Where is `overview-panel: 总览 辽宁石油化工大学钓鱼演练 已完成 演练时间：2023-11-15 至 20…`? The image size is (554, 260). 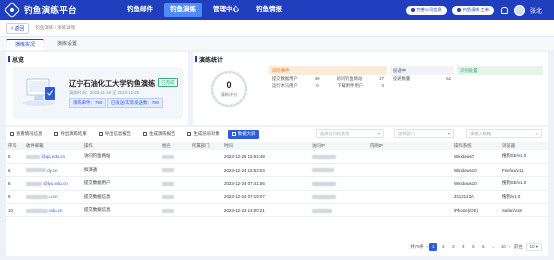
overview-panel: 总览 辽宁石油化工大学钓鱼演练 已完成 演练时间：2023-11-15 至 20… is located at coordinates (97, 88).